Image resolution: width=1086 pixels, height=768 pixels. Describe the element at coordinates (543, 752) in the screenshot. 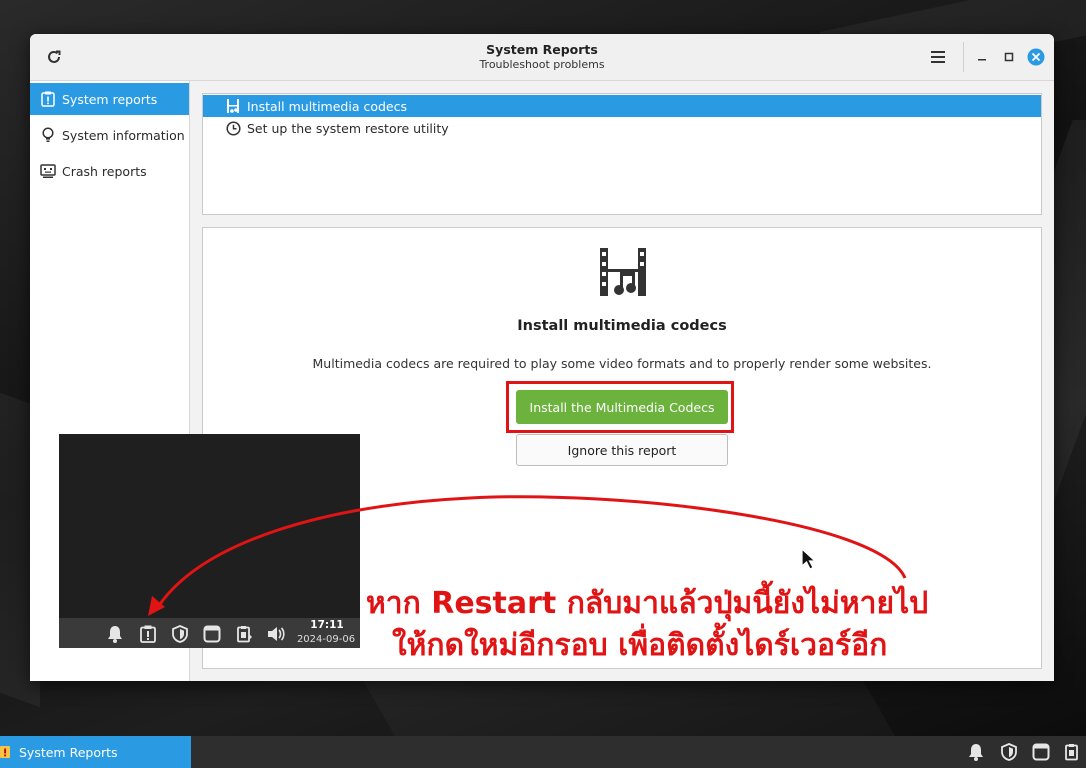

I see `taskbar: System Reports` at that location.